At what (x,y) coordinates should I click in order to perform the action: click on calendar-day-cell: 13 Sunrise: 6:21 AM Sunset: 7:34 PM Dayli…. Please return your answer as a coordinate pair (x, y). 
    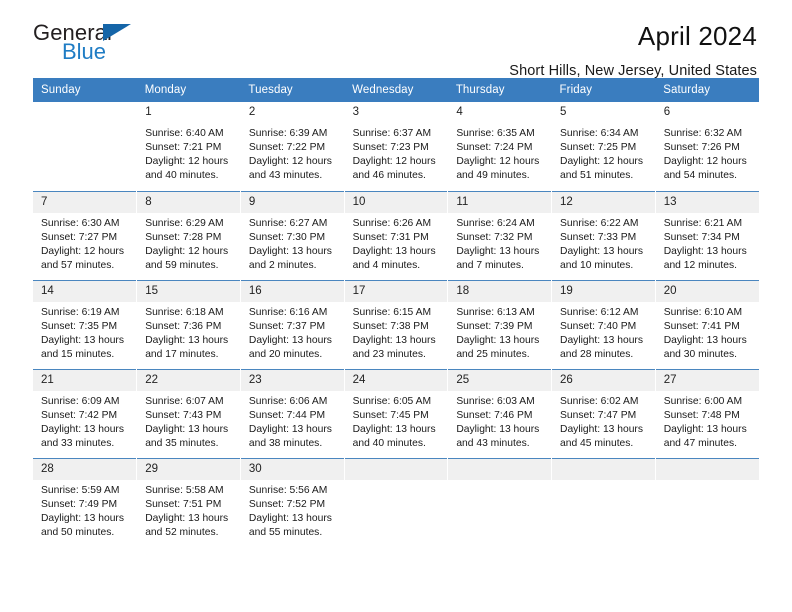
    Looking at the image, I should click on (707, 235).